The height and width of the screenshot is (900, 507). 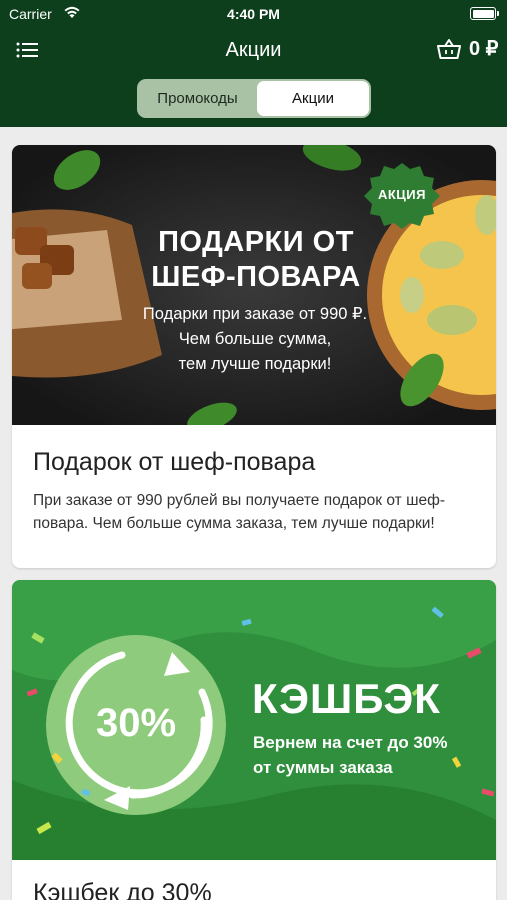 I want to click on segmented-control: Промокоды Акции, so click(x=254, y=98).